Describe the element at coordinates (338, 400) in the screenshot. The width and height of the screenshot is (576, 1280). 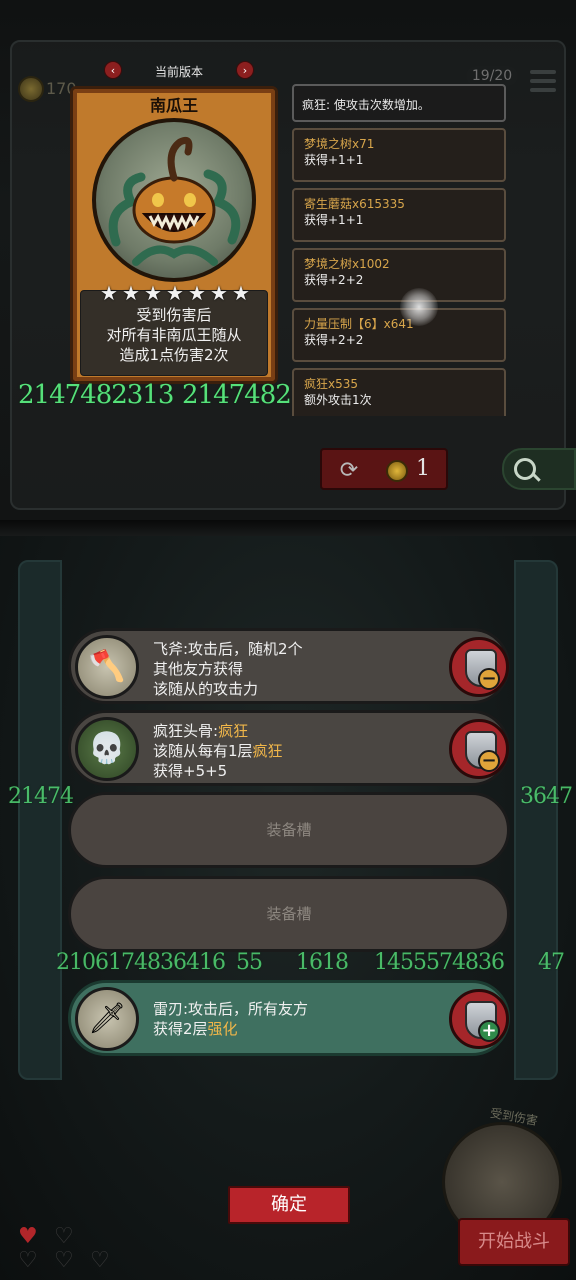
I see `buff-effect: 额外攻击1次` at that location.